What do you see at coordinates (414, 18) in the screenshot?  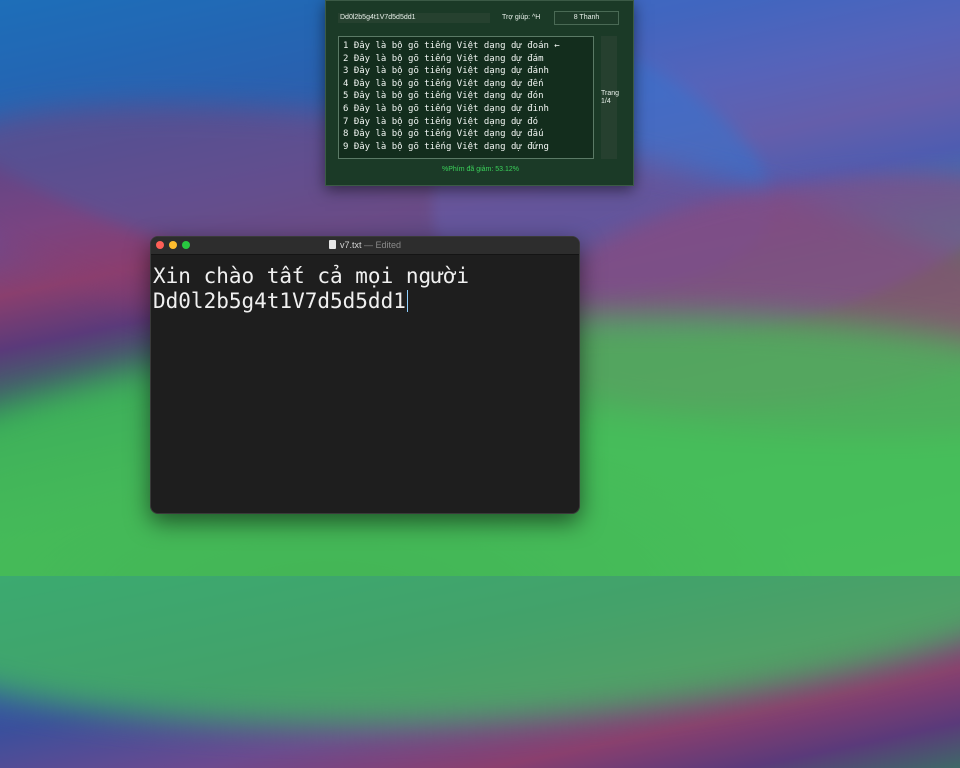 I see `ime-composition-field: Dd0l2b5g4t1V7d5d5dd1` at bounding box center [414, 18].